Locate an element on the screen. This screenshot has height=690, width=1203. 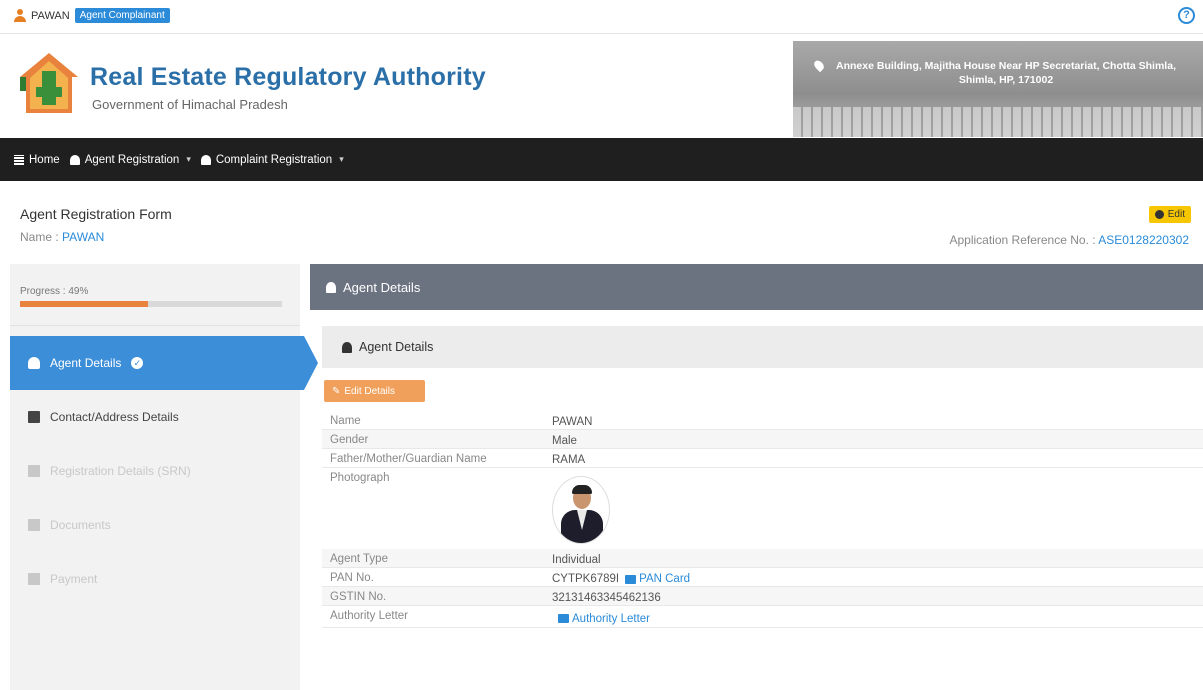
table-row: PAN No. CYTPK6789I PAN Card is located at coordinates (762, 577).